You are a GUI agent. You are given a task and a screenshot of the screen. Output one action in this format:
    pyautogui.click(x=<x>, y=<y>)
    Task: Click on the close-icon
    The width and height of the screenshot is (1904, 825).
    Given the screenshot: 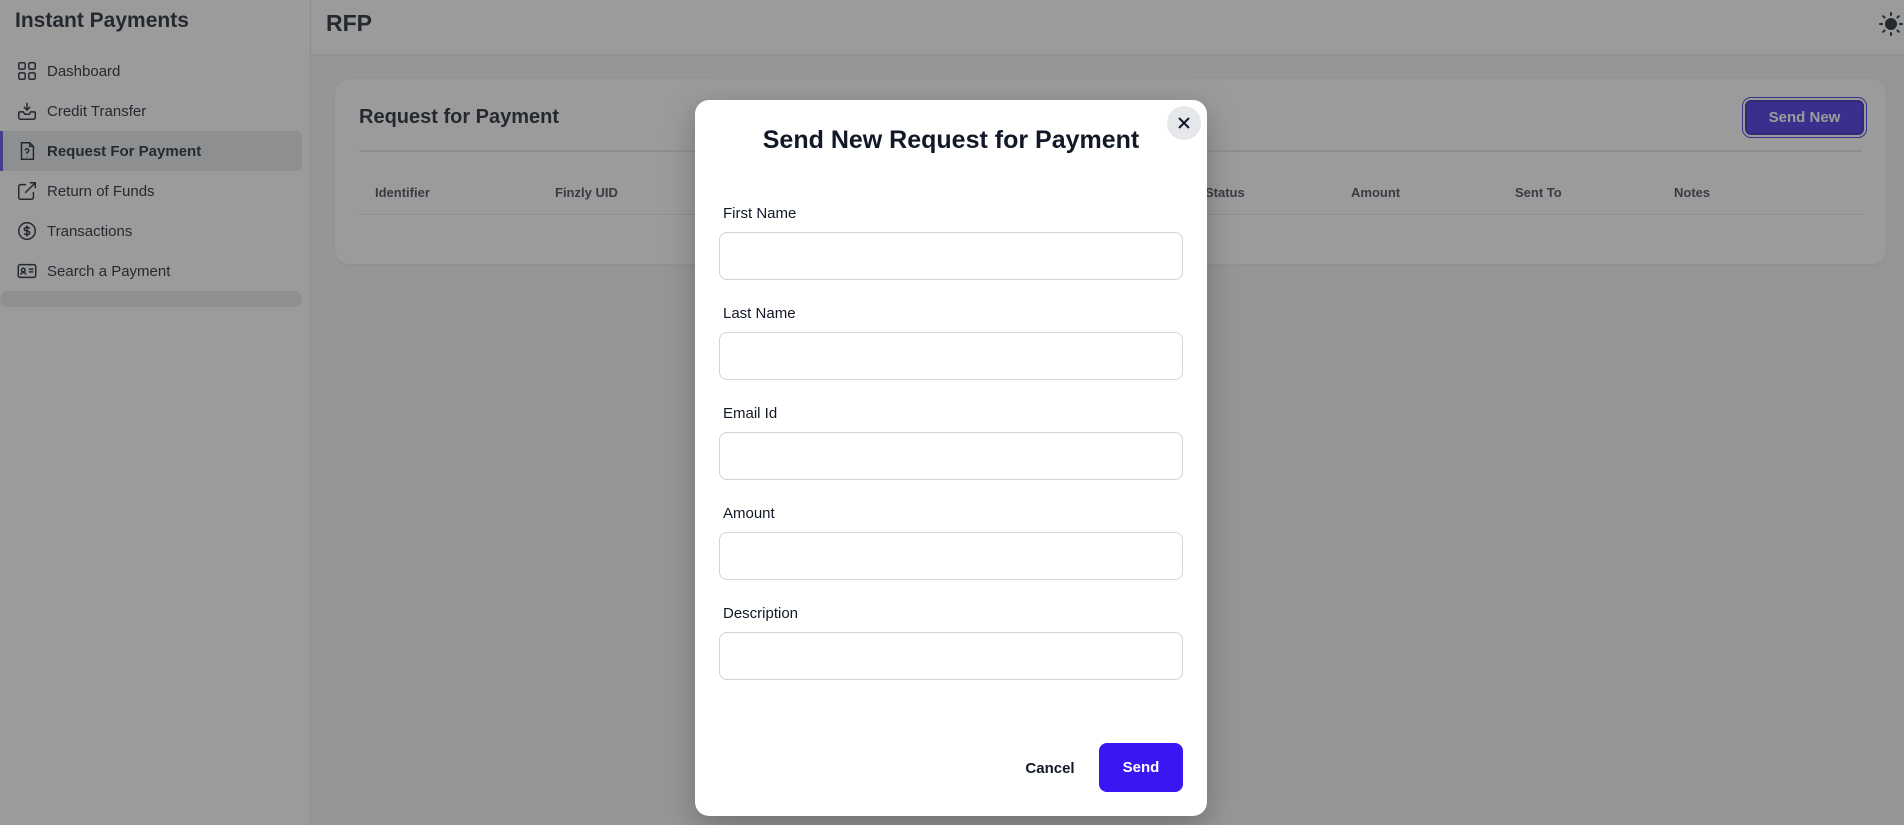 What is the action you would take?
    pyautogui.click(x=1184, y=123)
    